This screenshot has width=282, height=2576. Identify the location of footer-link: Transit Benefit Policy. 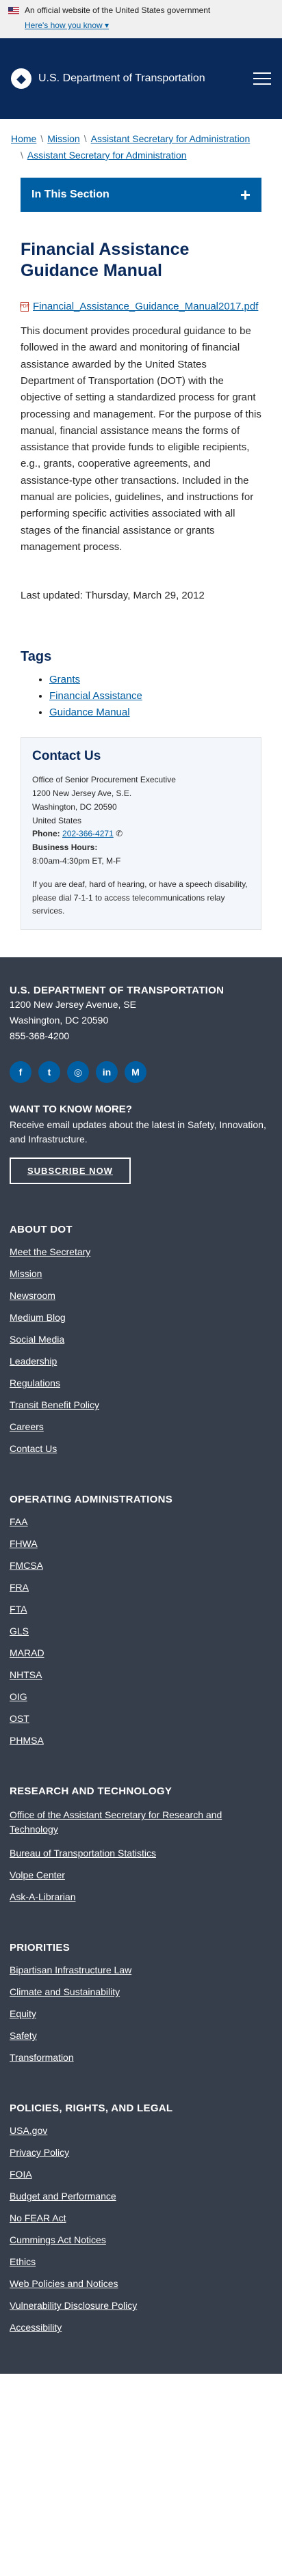
(141, 1404).